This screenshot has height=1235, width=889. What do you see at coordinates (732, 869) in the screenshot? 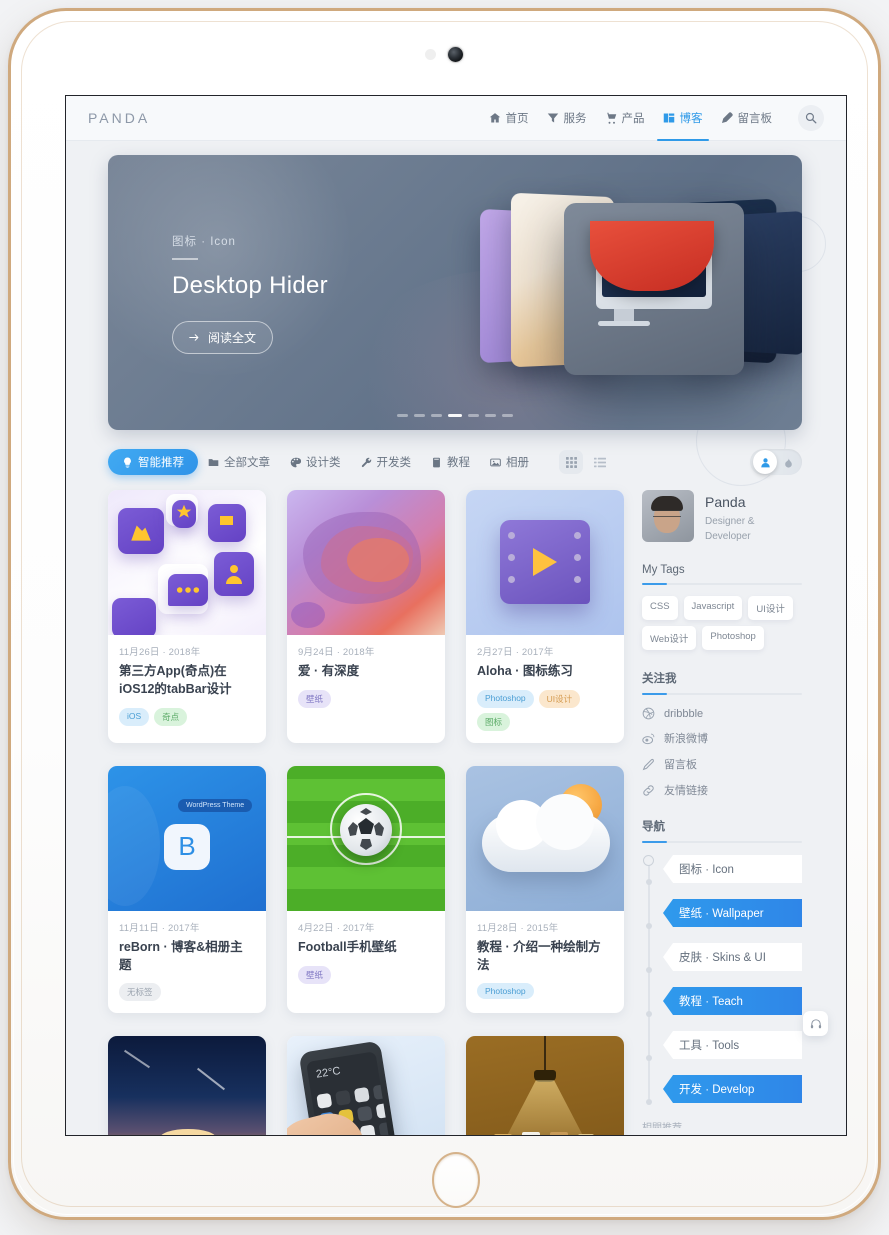
I see `nav-timeline-item-icon: 图标 · Icon` at bounding box center [732, 869].